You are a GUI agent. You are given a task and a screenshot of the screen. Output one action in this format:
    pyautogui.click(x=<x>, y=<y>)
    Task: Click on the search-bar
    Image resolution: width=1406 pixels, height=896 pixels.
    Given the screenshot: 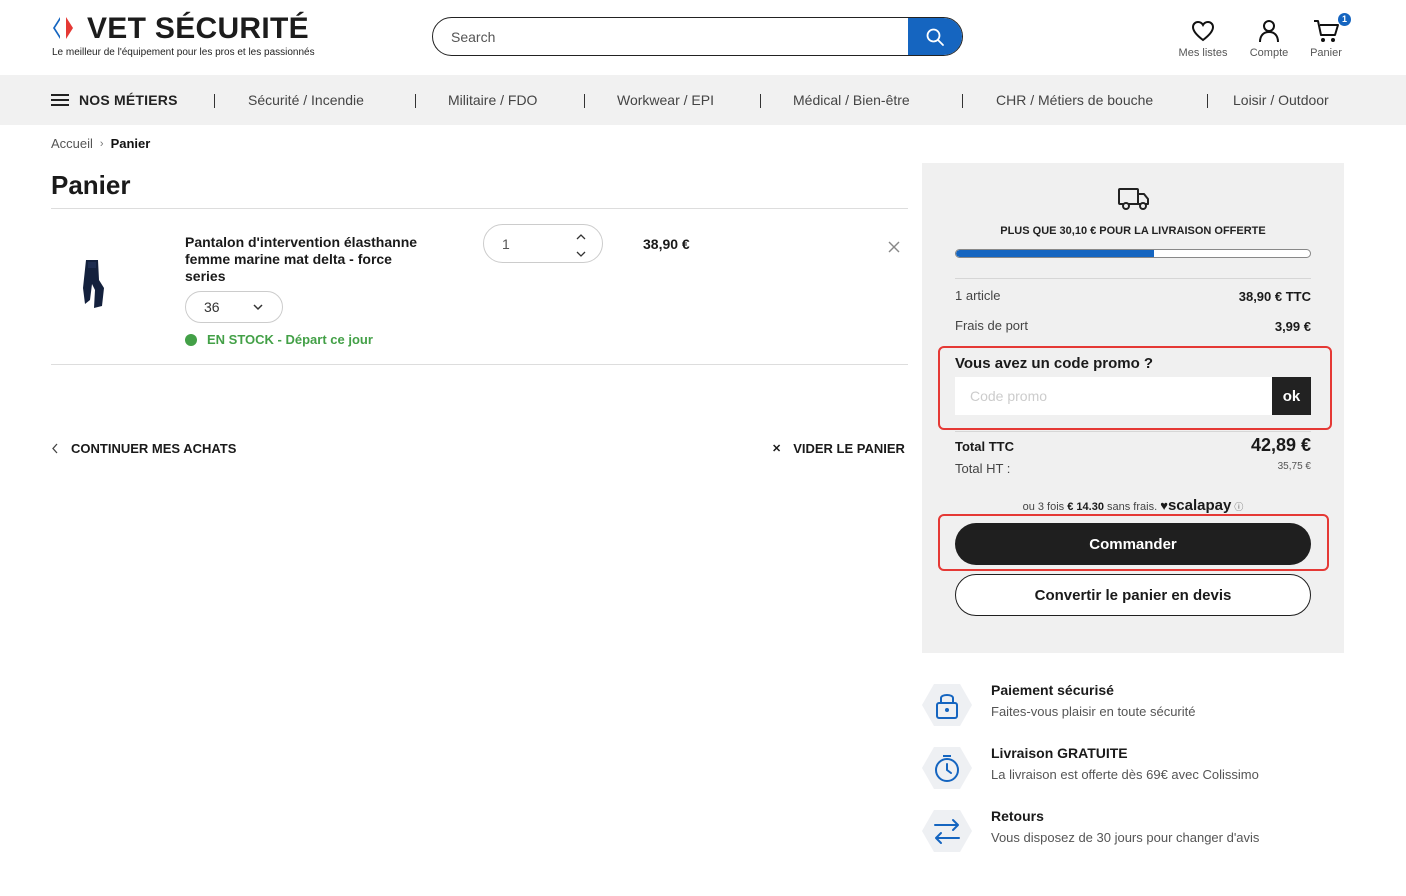 What is the action you would take?
    pyautogui.click(x=697, y=36)
    